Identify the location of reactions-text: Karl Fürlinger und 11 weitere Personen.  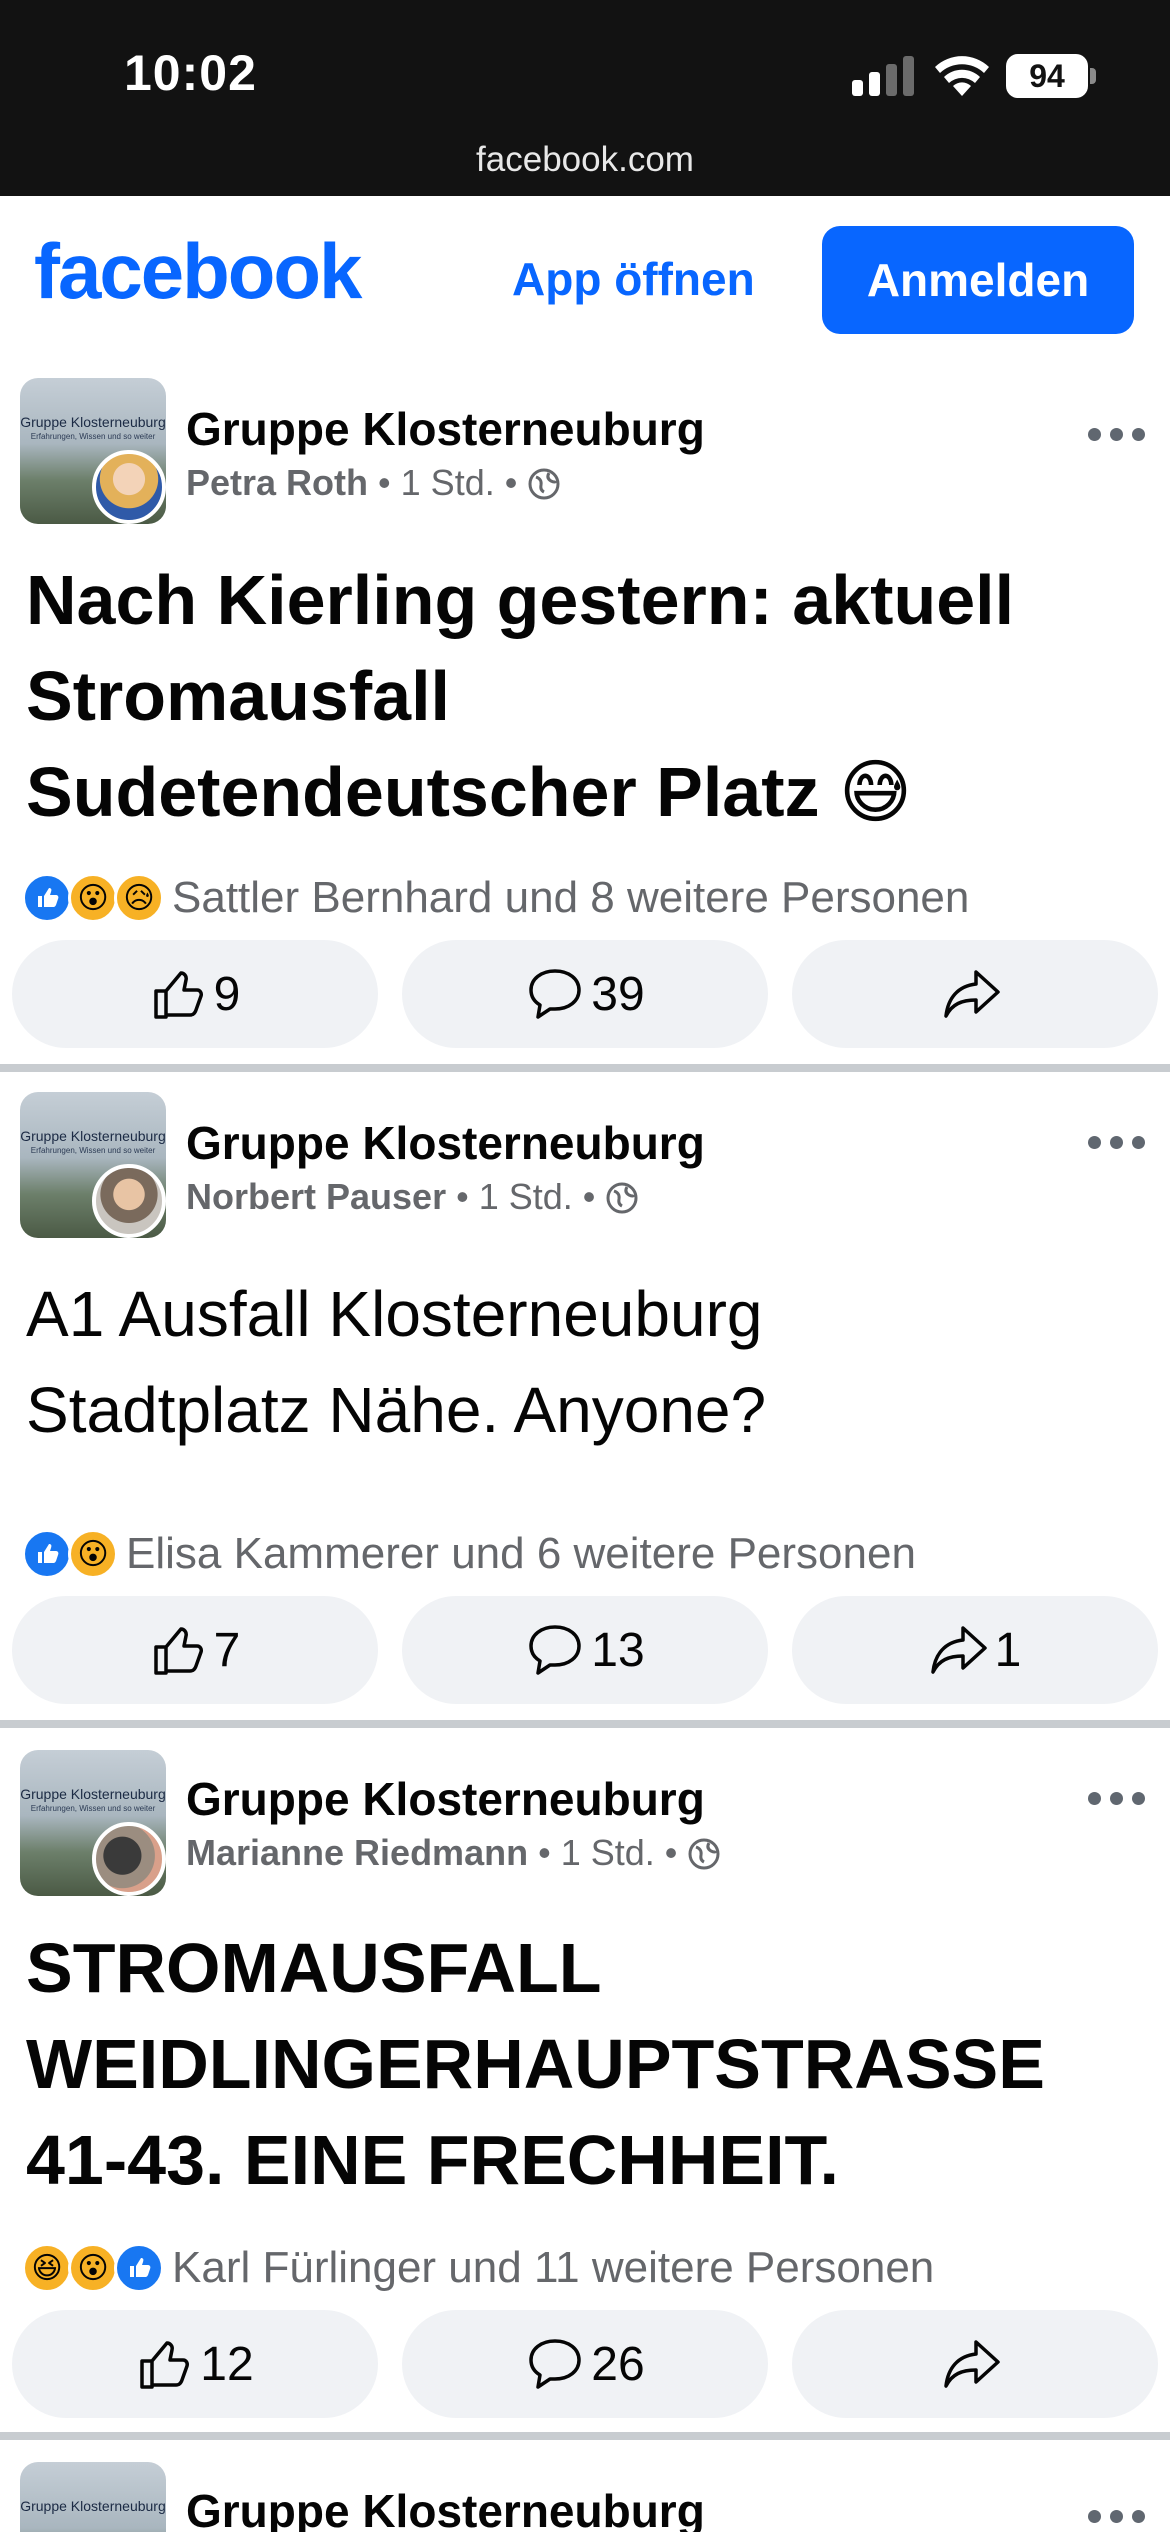
(553, 2267).